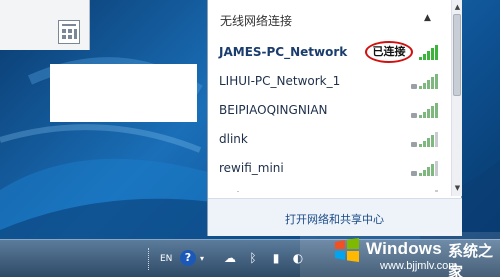 The width and height of the screenshot is (500, 277). I want to click on network-name: T...k_507D28, so click(258, 191).